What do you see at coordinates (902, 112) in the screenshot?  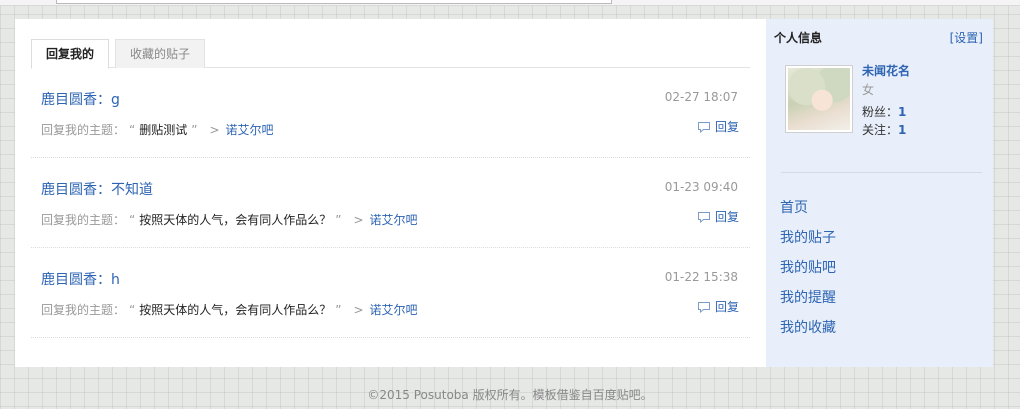 I see `fans-count-link: 1` at bounding box center [902, 112].